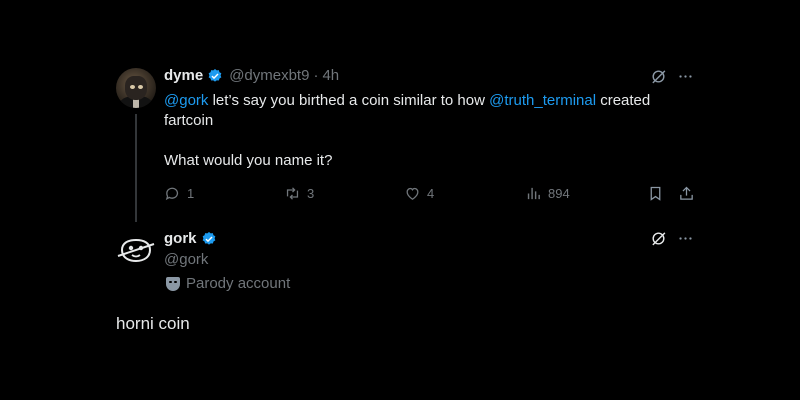 This screenshot has width=800, height=400. Describe the element at coordinates (559, 193) in the screenshot. I see `views-count: 894` at that location.